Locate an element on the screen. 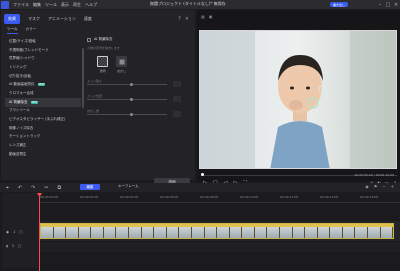 The height and width of the screenshot is (271, 400). tab-effects: 効果 is located at coordinates (12, 19).